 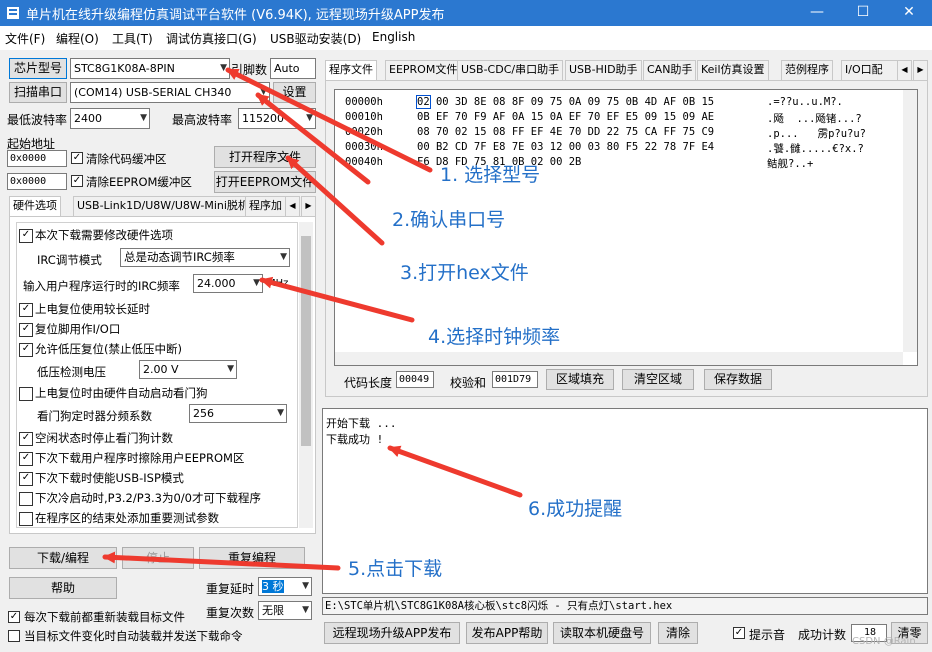 What do you see at coordinates (449, 220) in the screenshot?
I see `annotation-confirm-port: 2.确认串口号` at bounding box center [449, 220].